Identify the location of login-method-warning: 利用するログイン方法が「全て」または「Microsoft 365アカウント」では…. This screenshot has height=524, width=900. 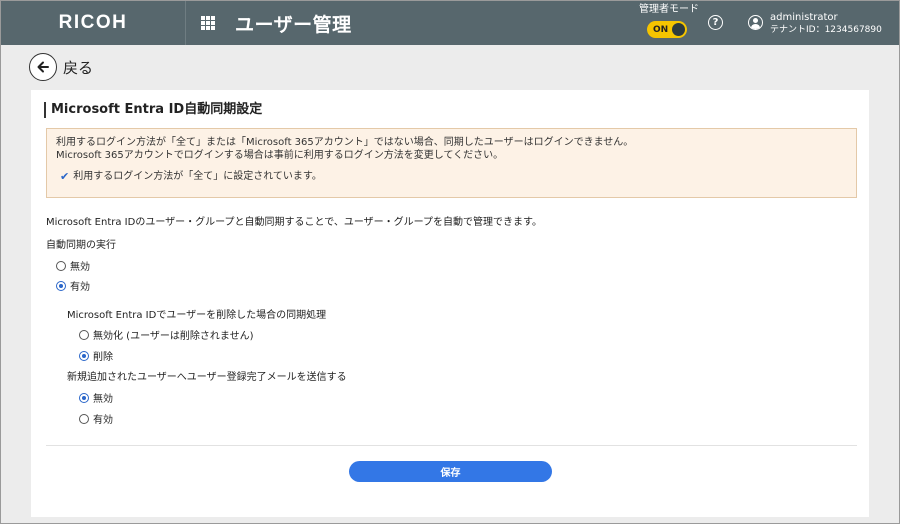
(451, 163).